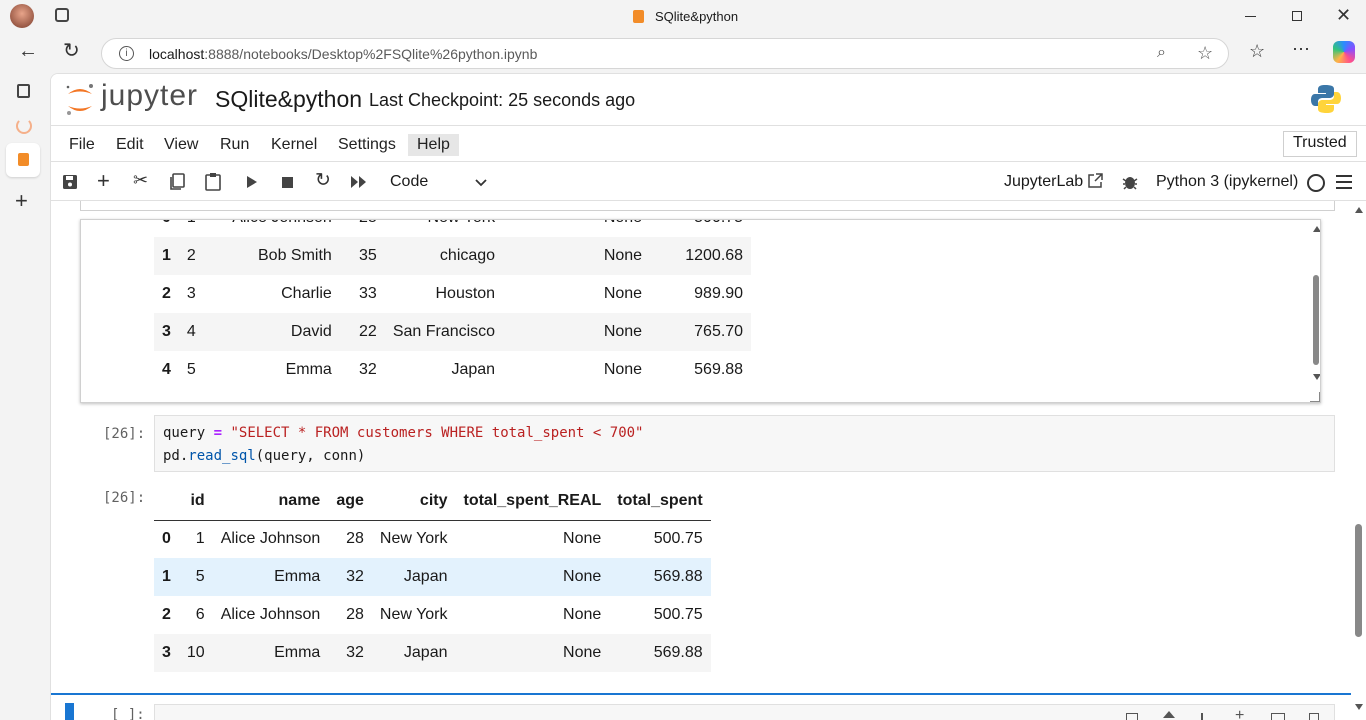 The height and width of the screenshot is (720, 1366). I want to click on code-line-2: pd.read_sql(query, conn), so click(264, 456).